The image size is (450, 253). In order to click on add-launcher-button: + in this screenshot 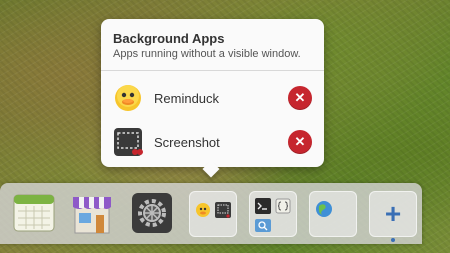, I will do `click(393, 214)`.